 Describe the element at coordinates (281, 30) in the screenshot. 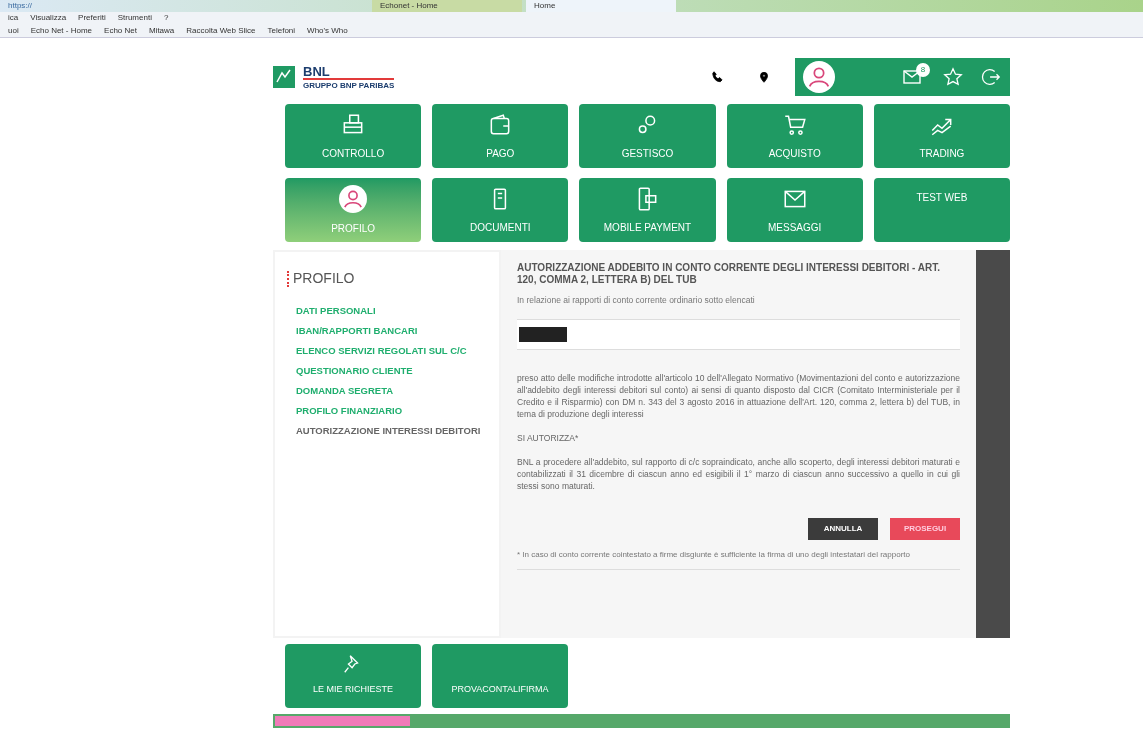

I see `favorite-link: Telefoni` at that location.